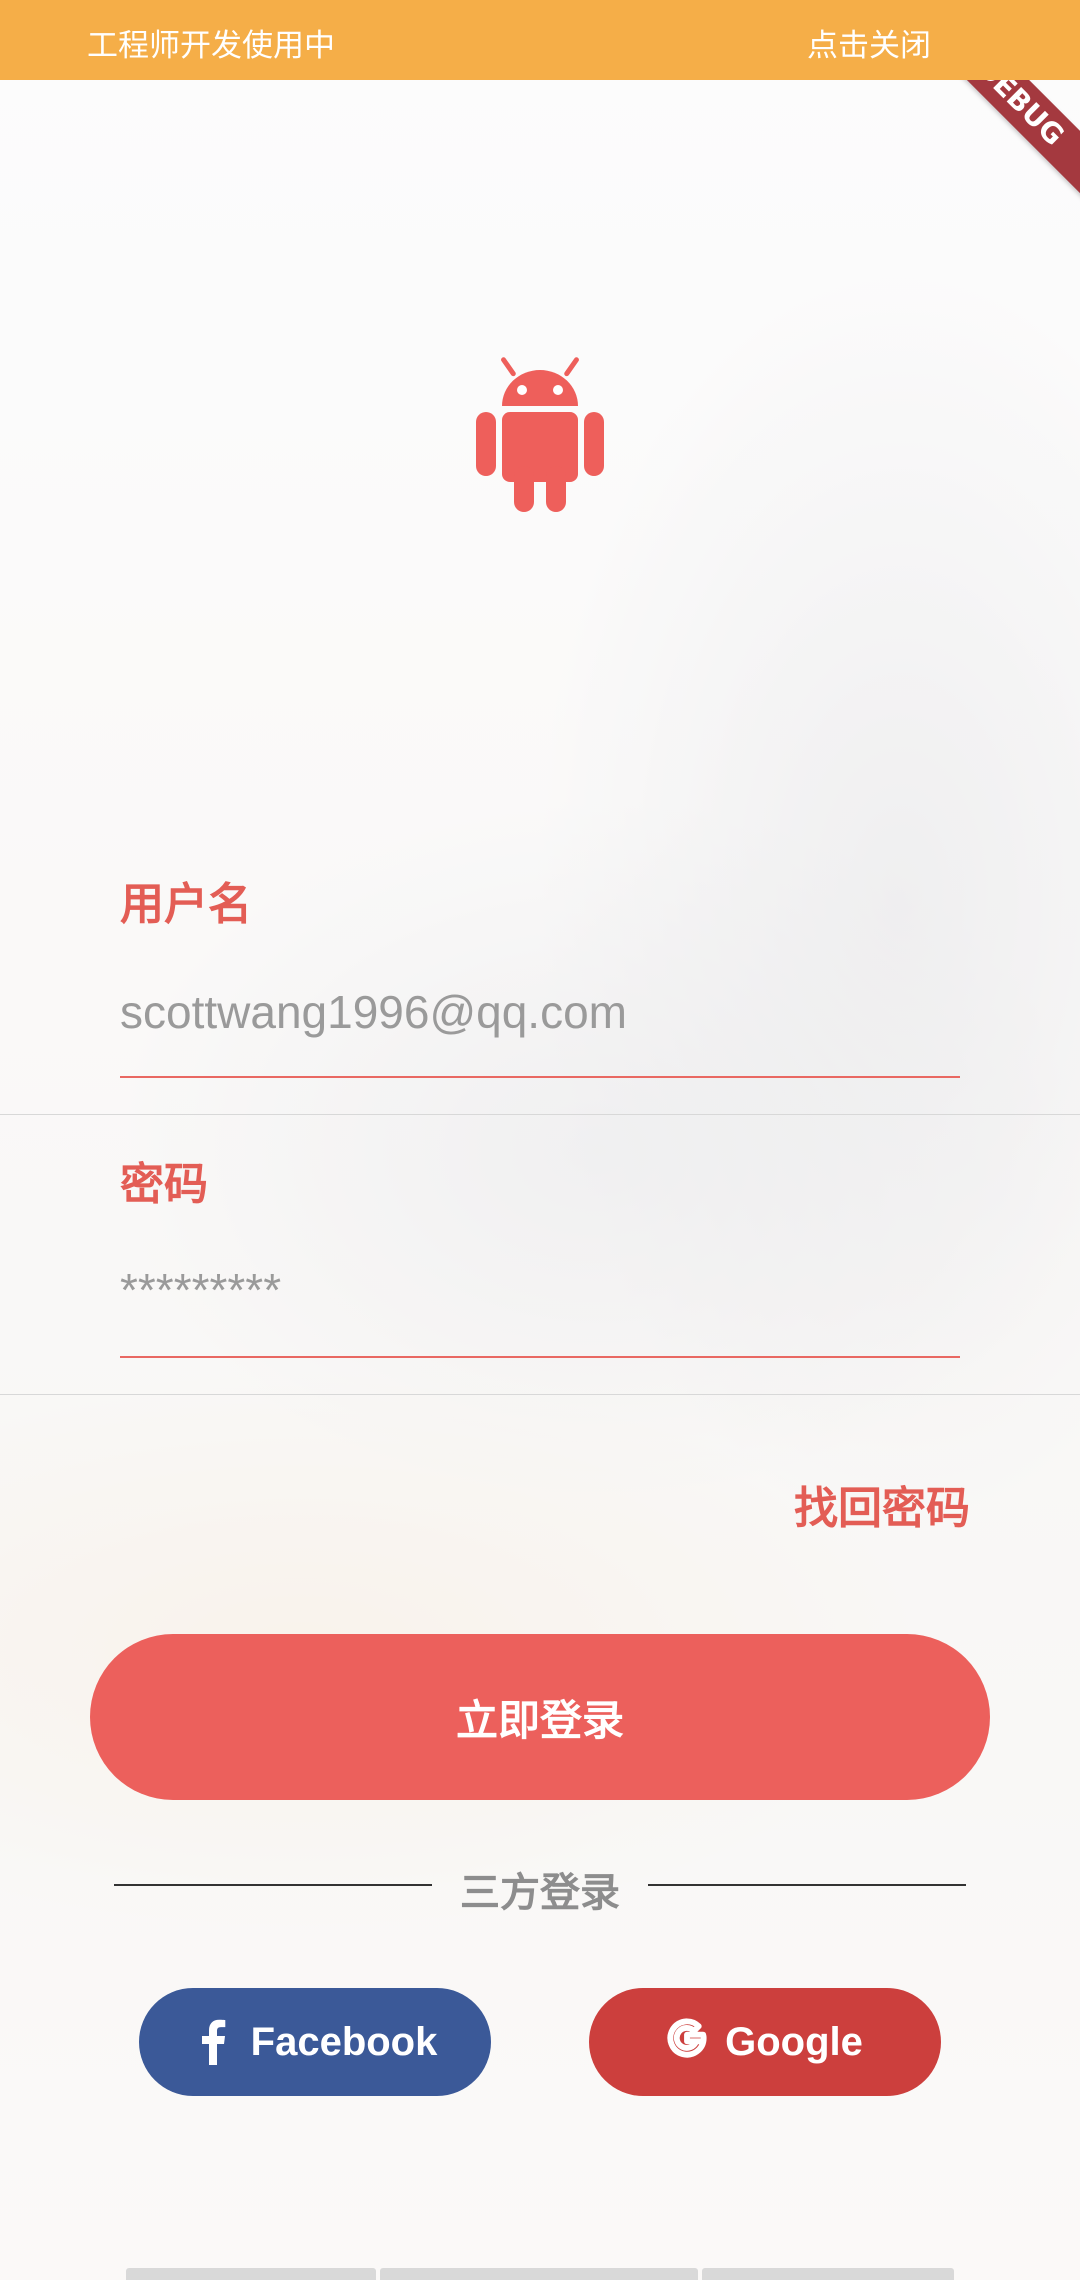 This screenshot has height=2280, width=1080. I want to click on username-field, so click(540, 1012).